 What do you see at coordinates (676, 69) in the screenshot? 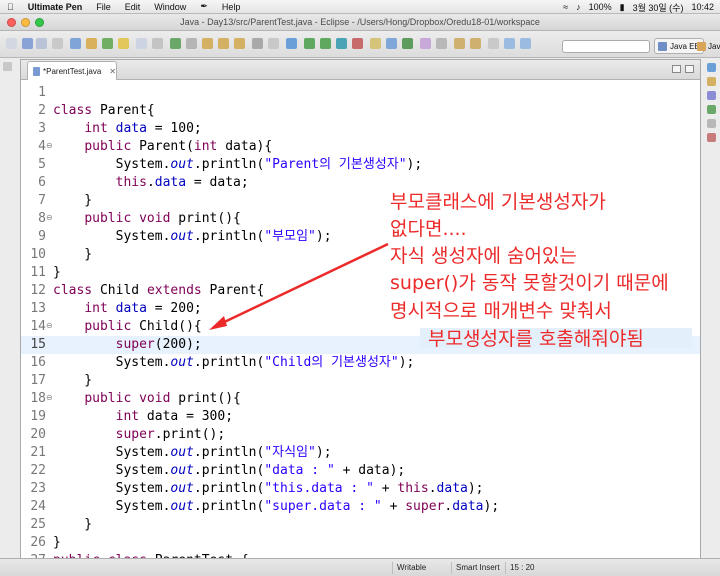
I see `minimize-editor-icon` at bounding box center [676, 69].